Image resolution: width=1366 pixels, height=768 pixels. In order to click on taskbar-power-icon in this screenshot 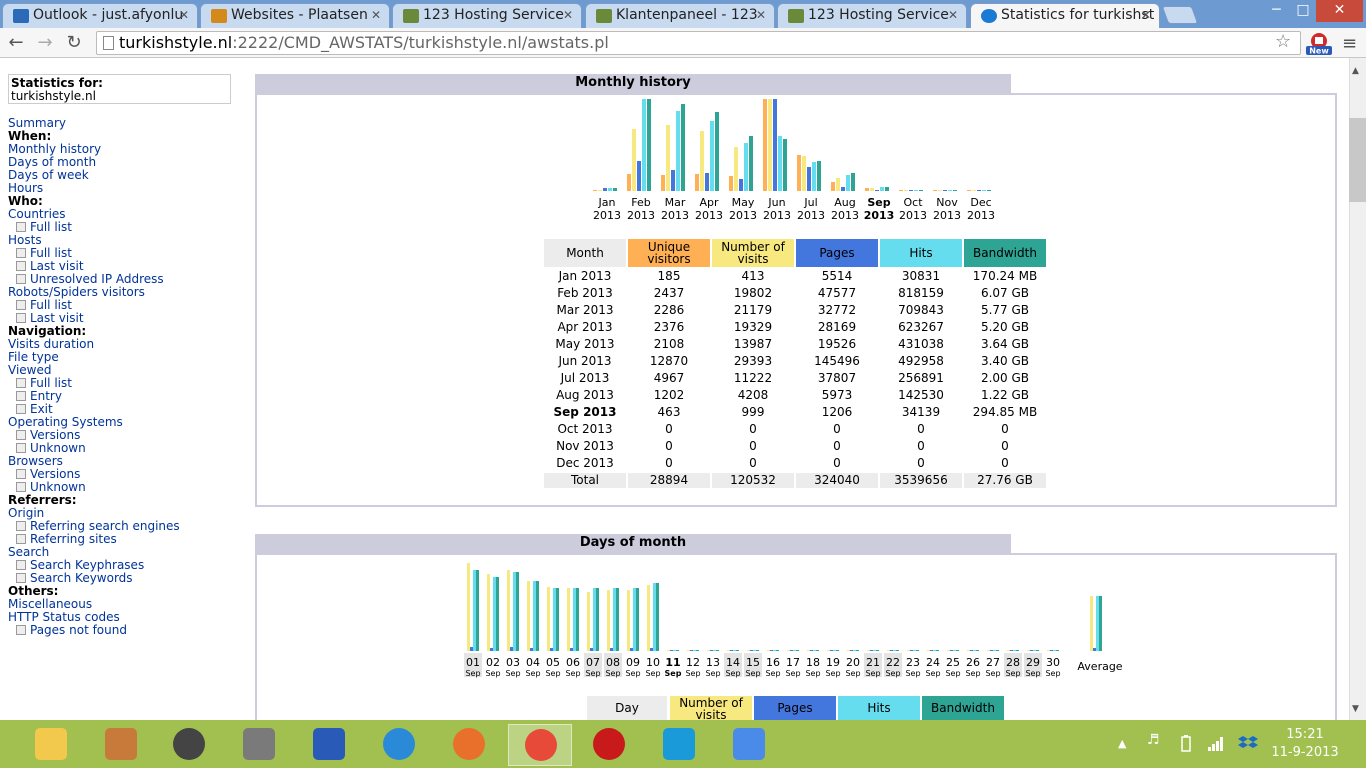, I will do `click(609, 745)`.